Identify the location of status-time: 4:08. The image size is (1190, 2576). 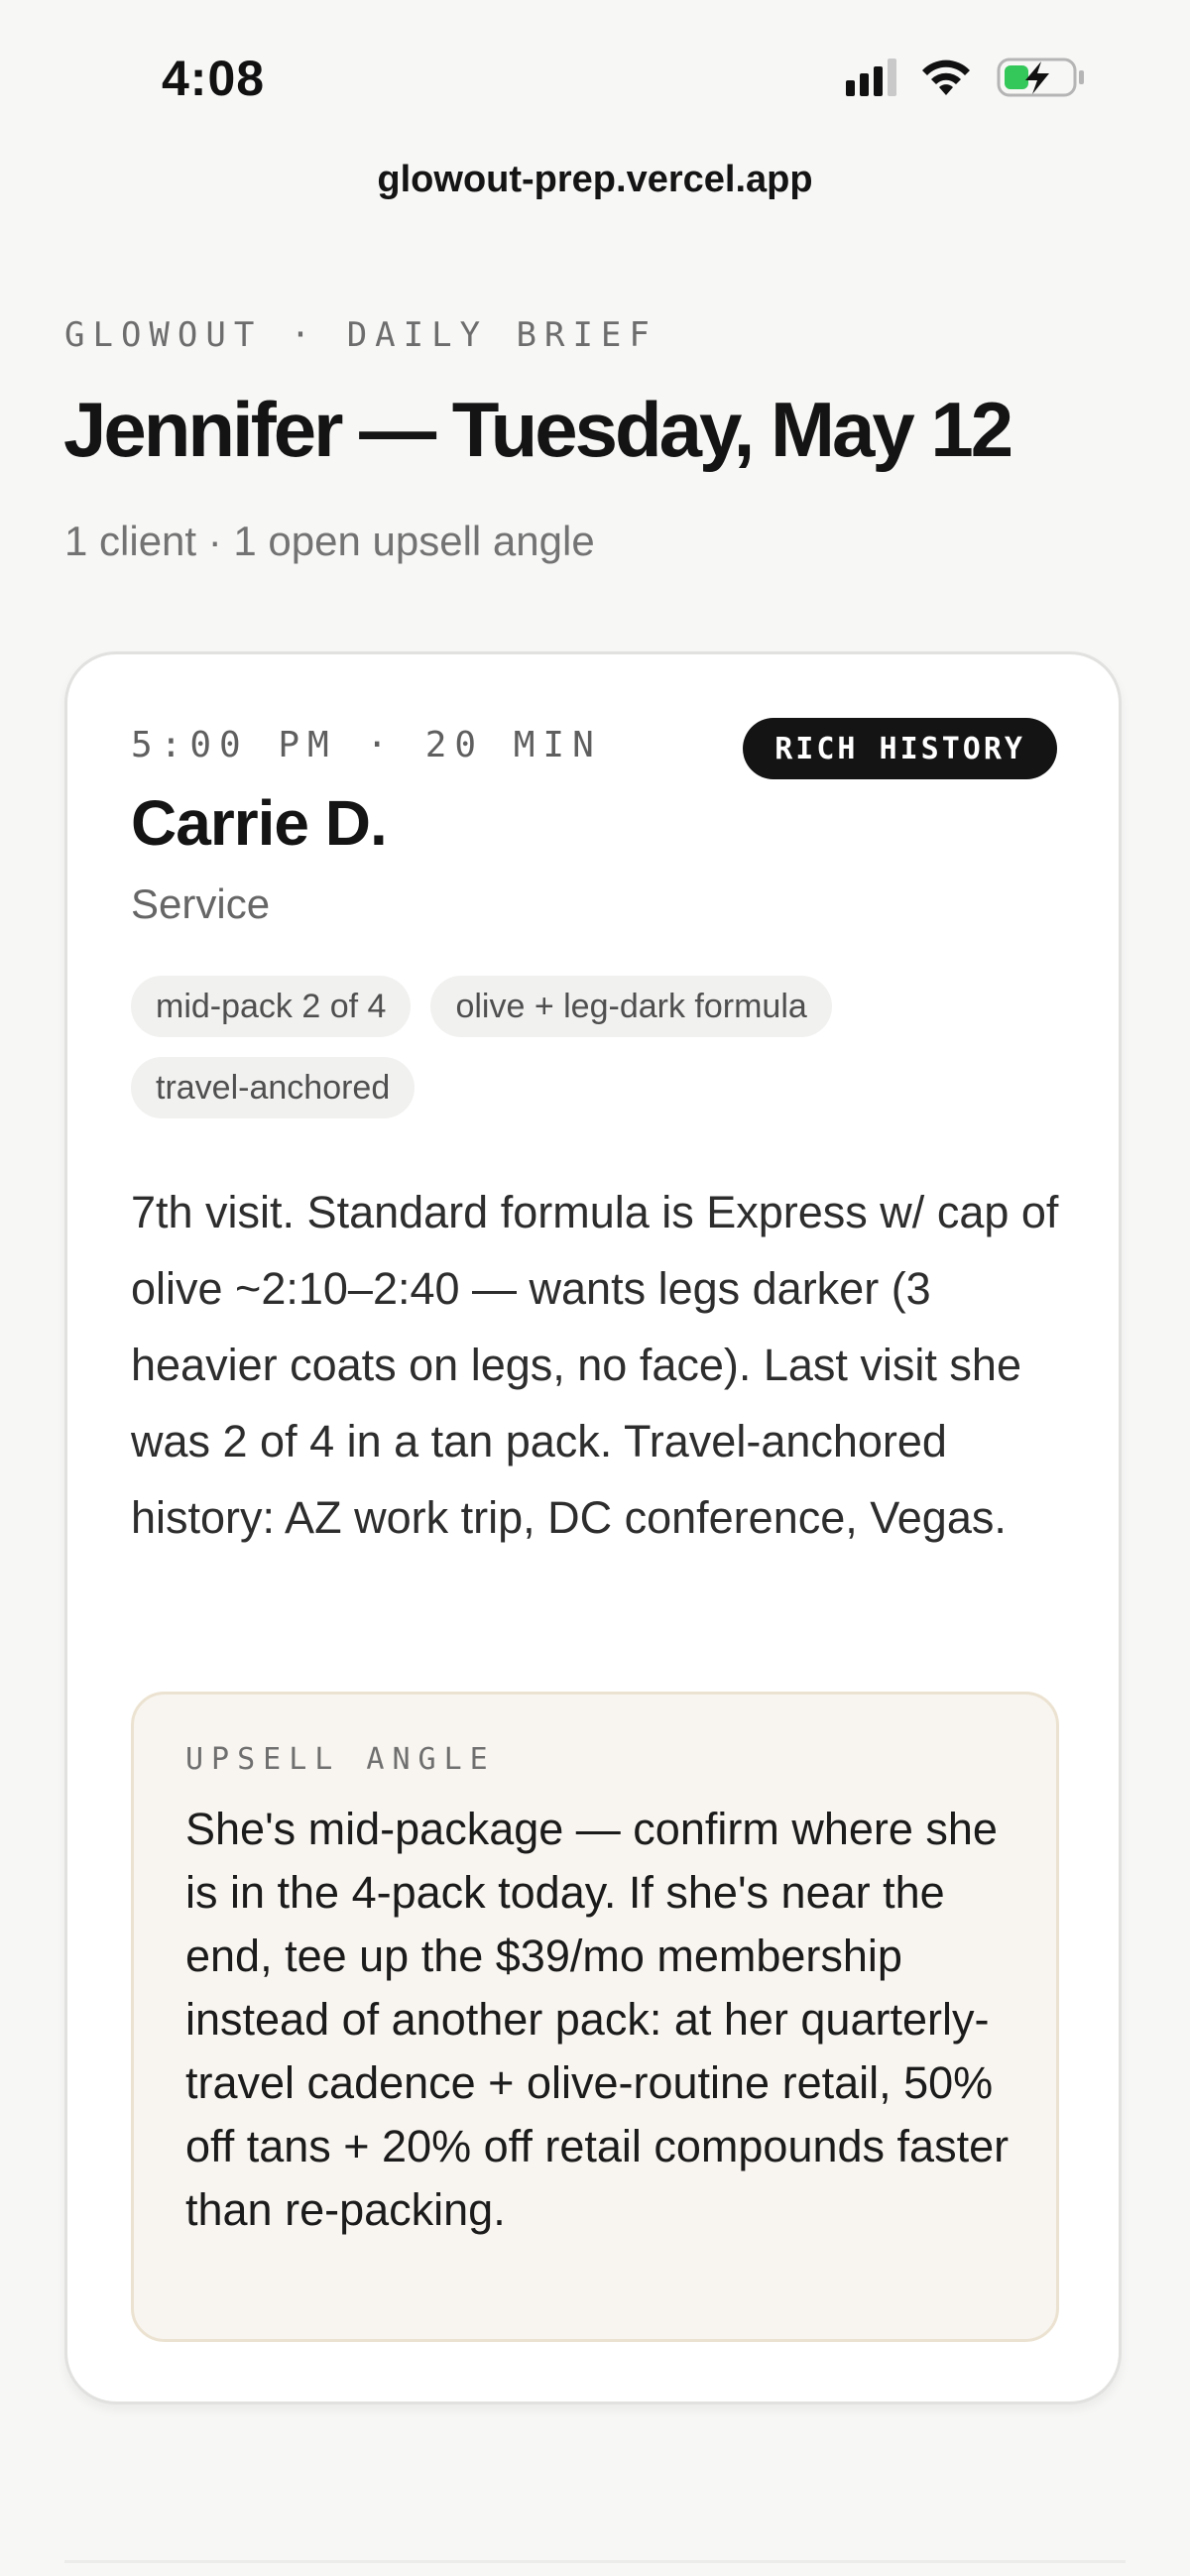
(214, 79).